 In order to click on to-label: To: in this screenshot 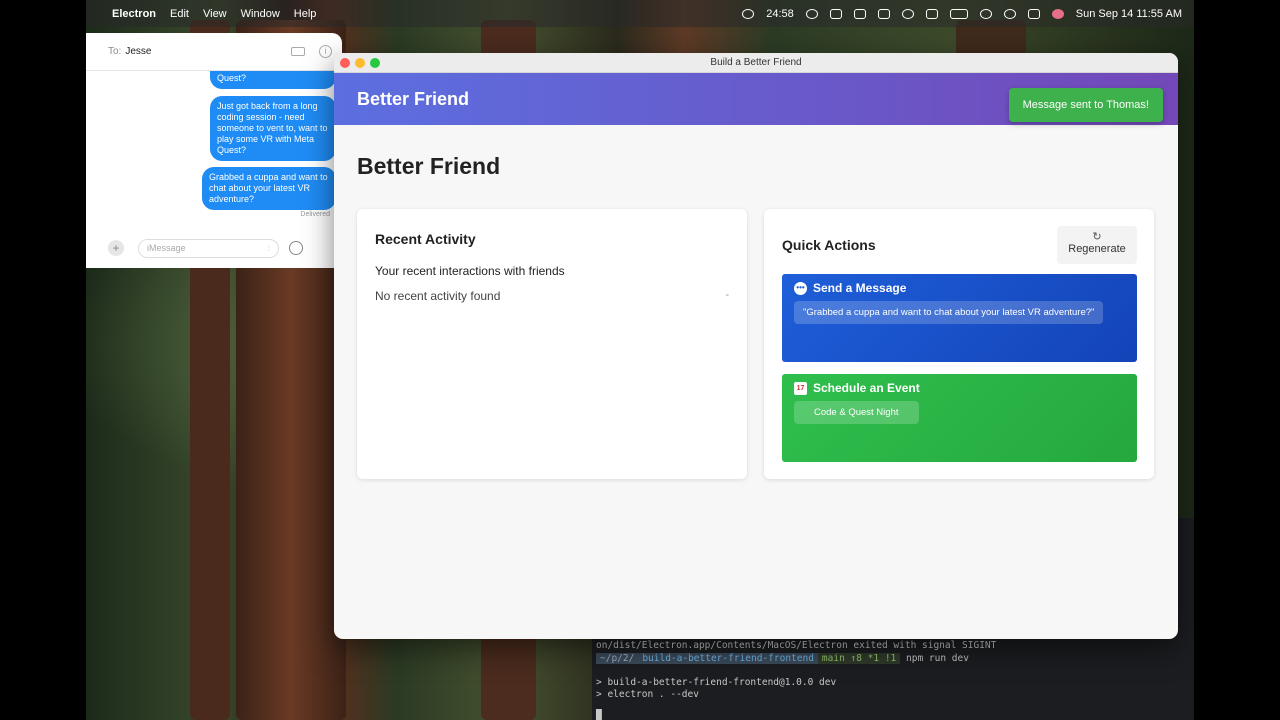, I will do `click(115, 51)`.